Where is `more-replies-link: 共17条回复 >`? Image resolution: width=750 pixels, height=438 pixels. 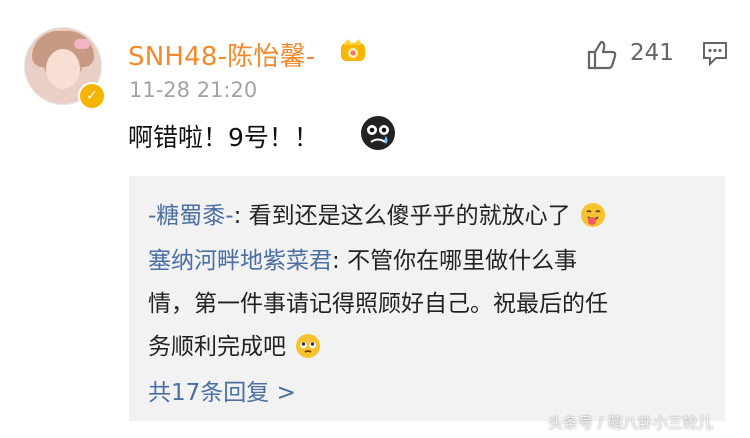 more-replies-link: 共17条回复 > is located at coordinates (222, 390).